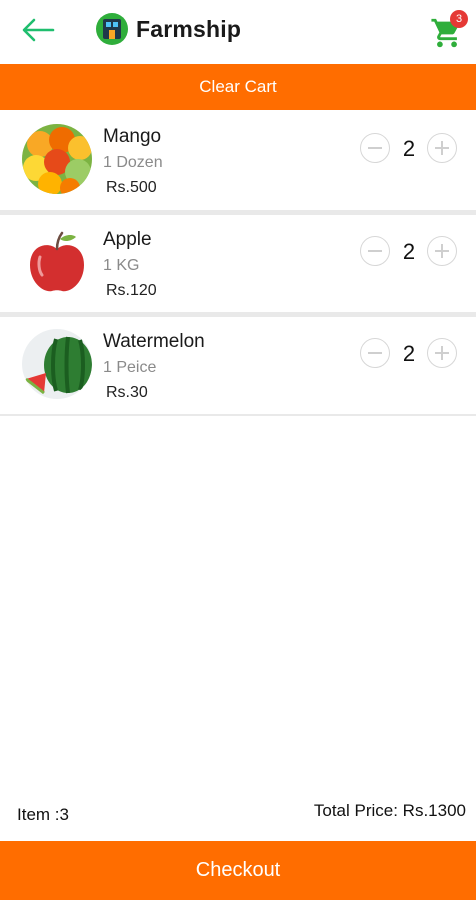 The width and height of the screenshot is (476, 900). I want to click on total-price: Total Price: Rs.1300, so click(389, 810).